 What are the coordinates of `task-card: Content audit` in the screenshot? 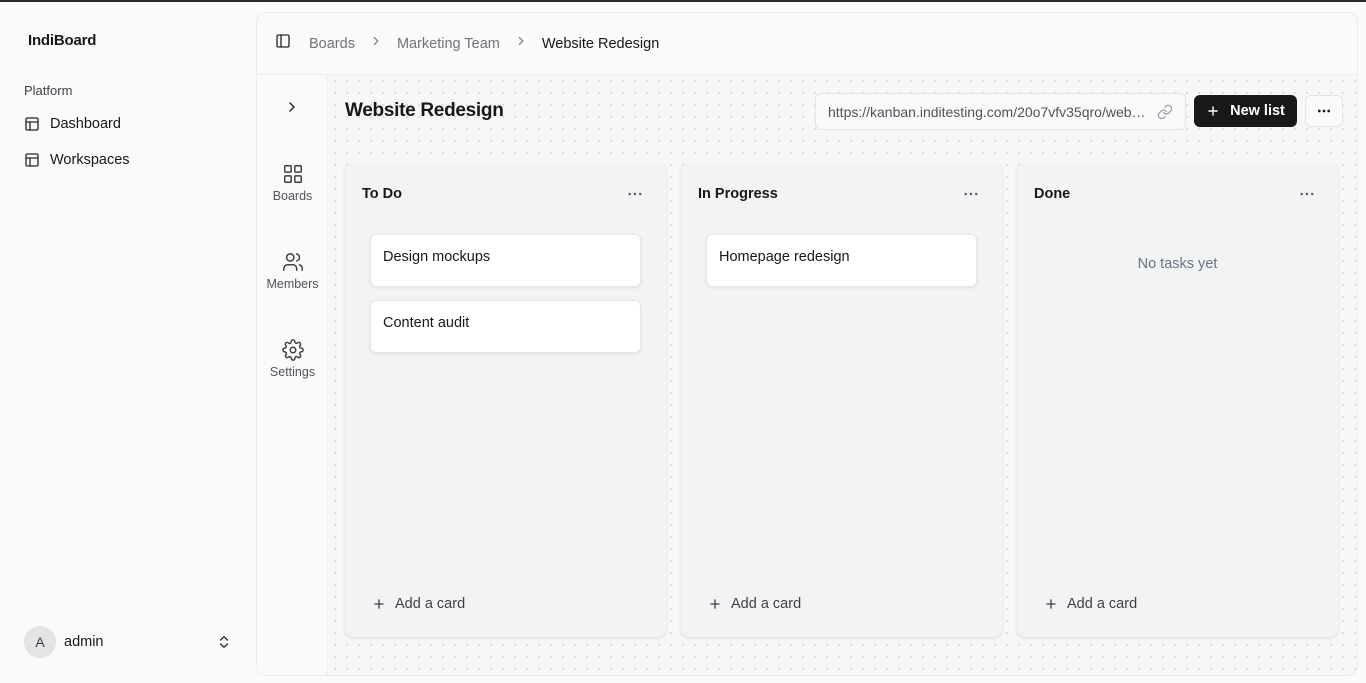 It's located at (505, 326).